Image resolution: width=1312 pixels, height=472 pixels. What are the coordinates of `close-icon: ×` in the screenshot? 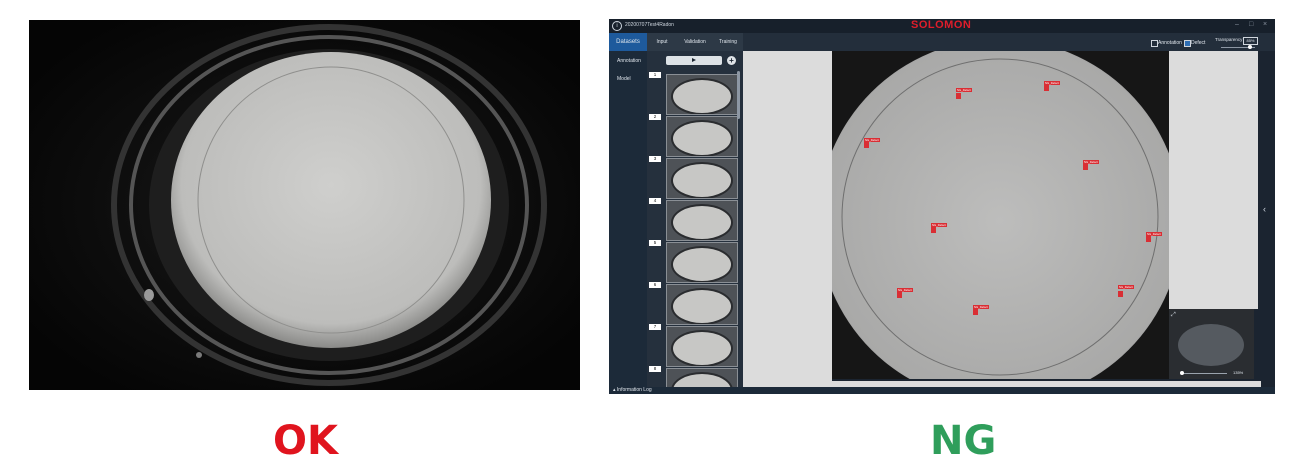 It's located at (1265, 24).